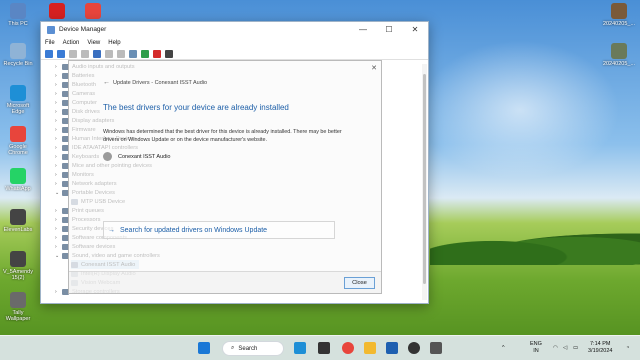 This screenshot has height=360, width=640. I want to click on maximize-button: ☐, so click(389, 29).